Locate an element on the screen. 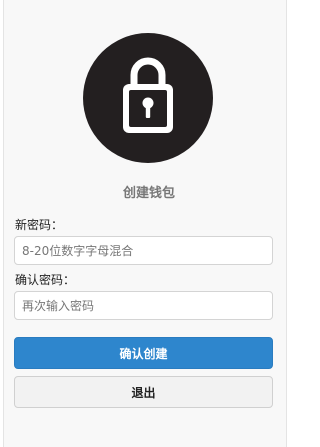 Image resolution: width=320 pixels, height=447 pixels. page-title: 创建钱包 is located at coordinates (148, 193).